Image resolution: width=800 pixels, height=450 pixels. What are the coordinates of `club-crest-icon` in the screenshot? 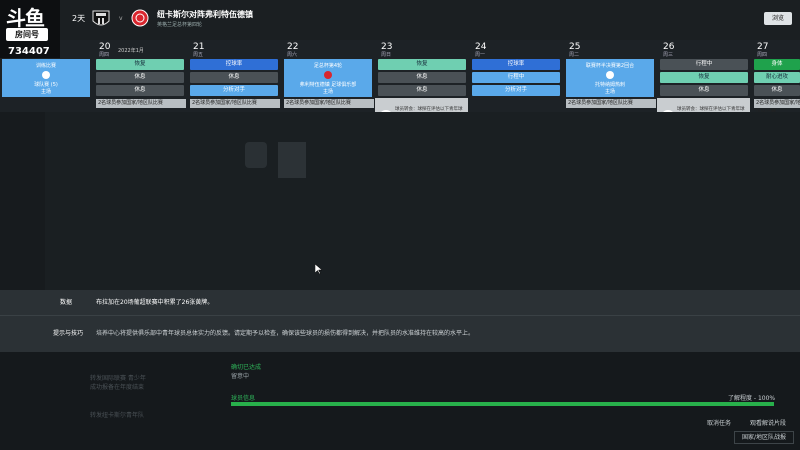 It's located at (256, 155).